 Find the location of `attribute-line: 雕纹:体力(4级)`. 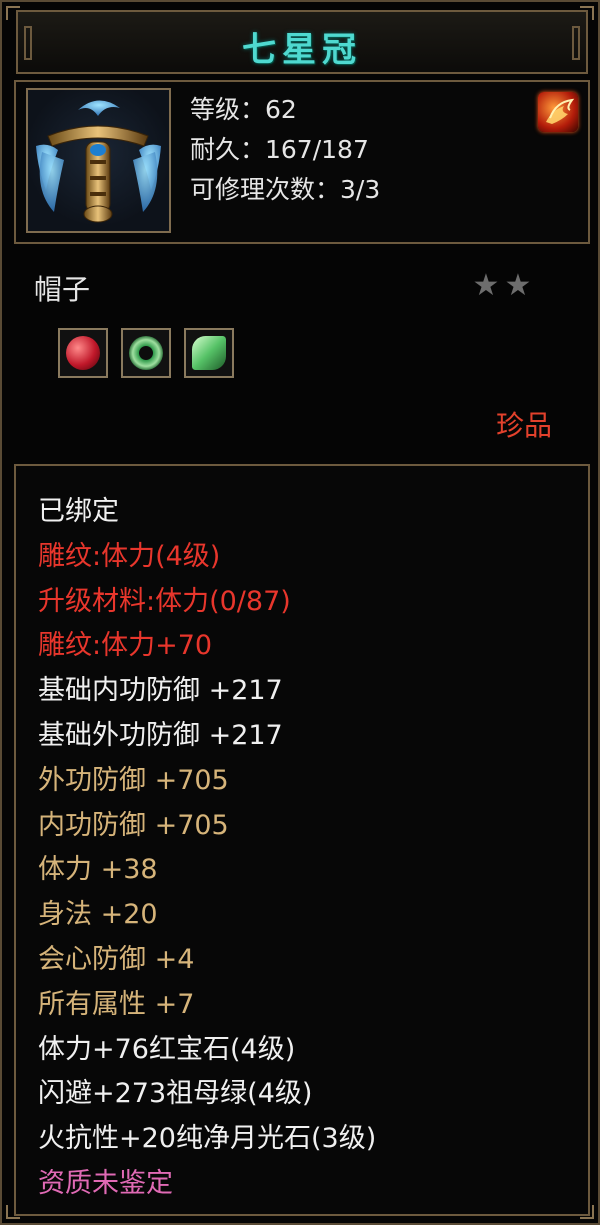

attribute-line: 雕纹:体力(4级) is located at coordinates (129, 556).